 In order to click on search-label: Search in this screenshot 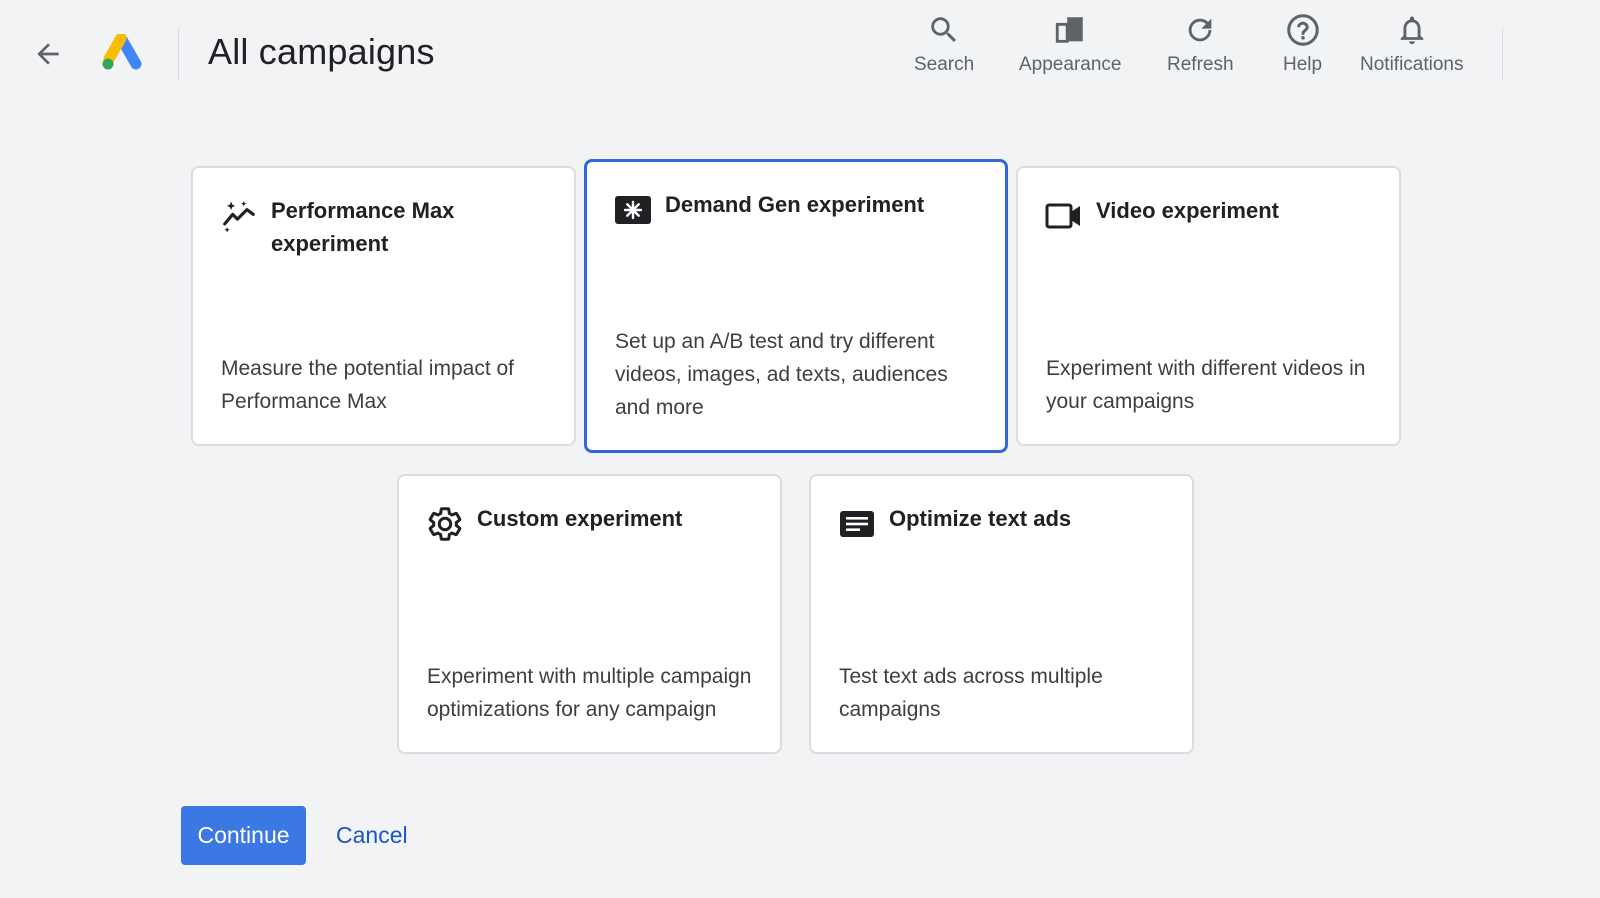, I will do `click(944, 64)`.